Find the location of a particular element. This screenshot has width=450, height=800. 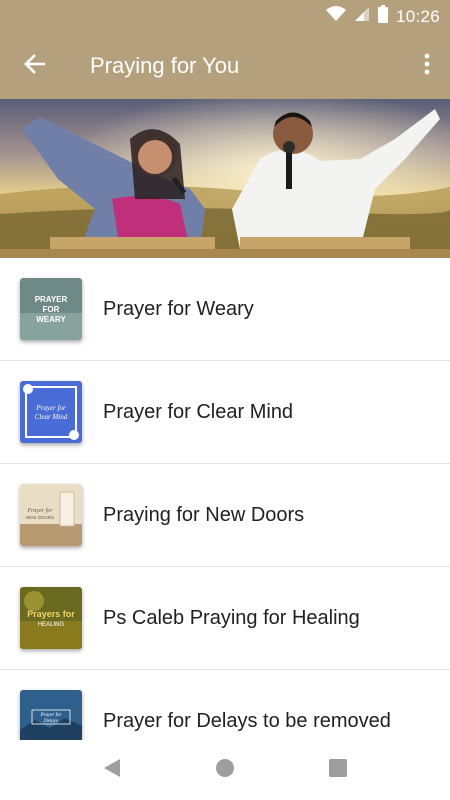

thumbnail-text: Delays is located at coordinates (50, 721).